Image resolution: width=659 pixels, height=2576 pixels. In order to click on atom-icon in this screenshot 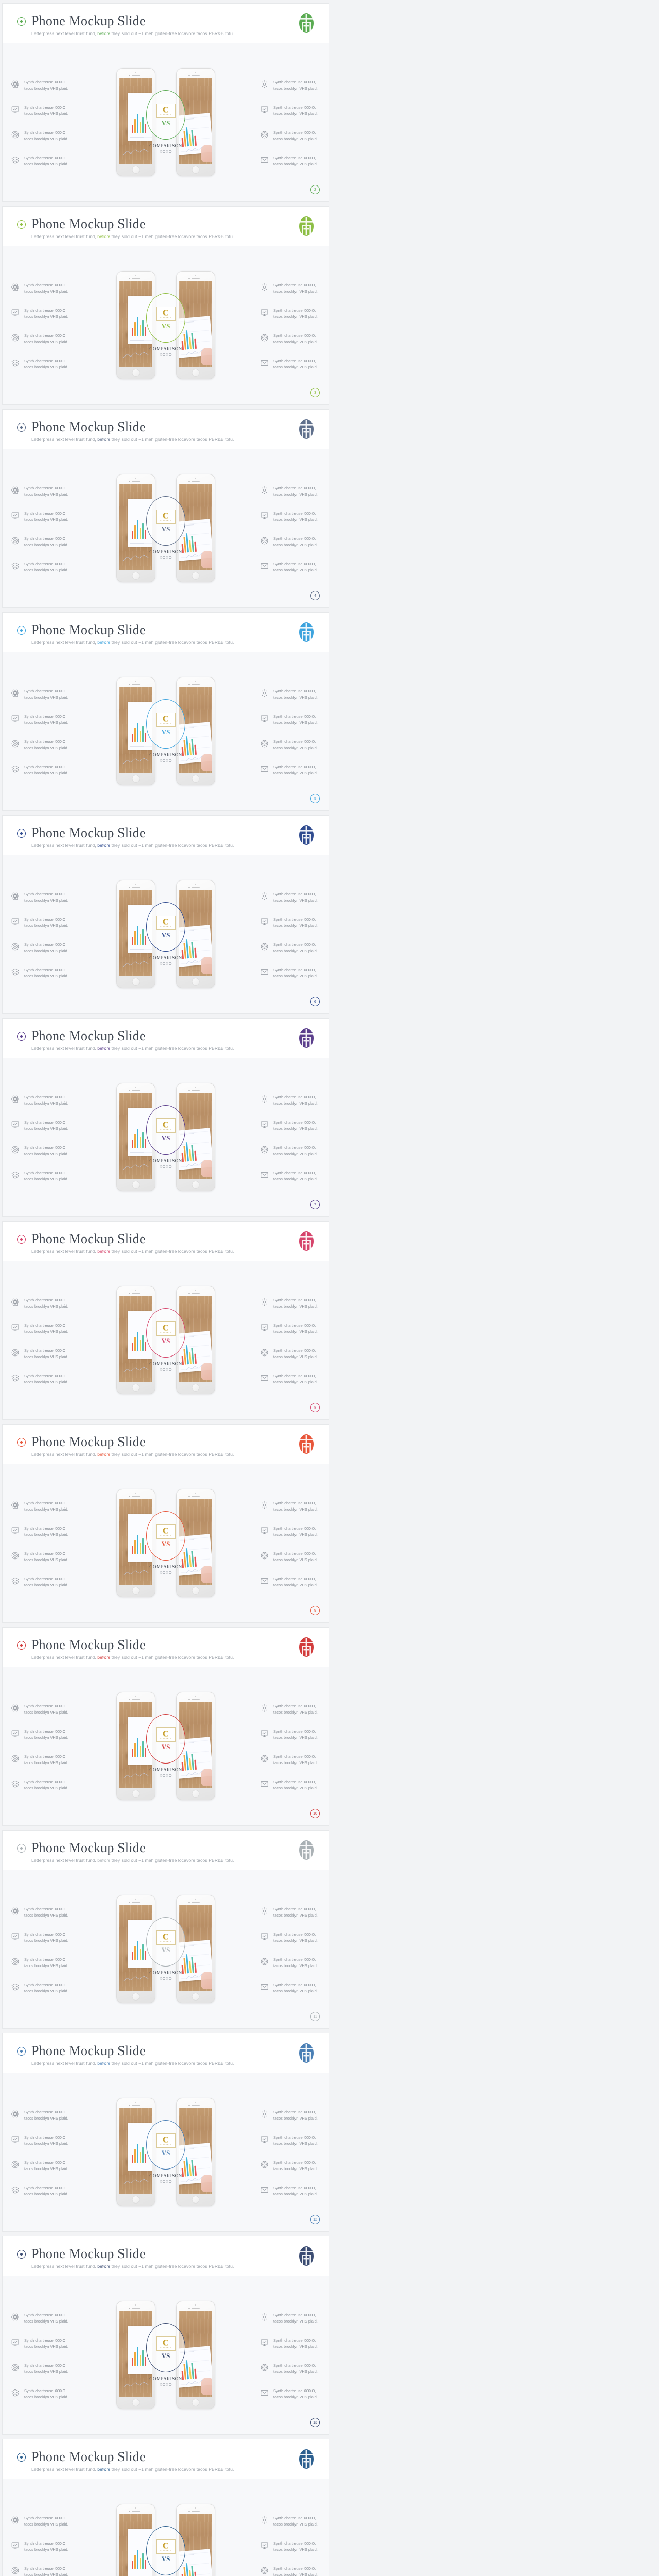, I will do `click(16, 1708)`.